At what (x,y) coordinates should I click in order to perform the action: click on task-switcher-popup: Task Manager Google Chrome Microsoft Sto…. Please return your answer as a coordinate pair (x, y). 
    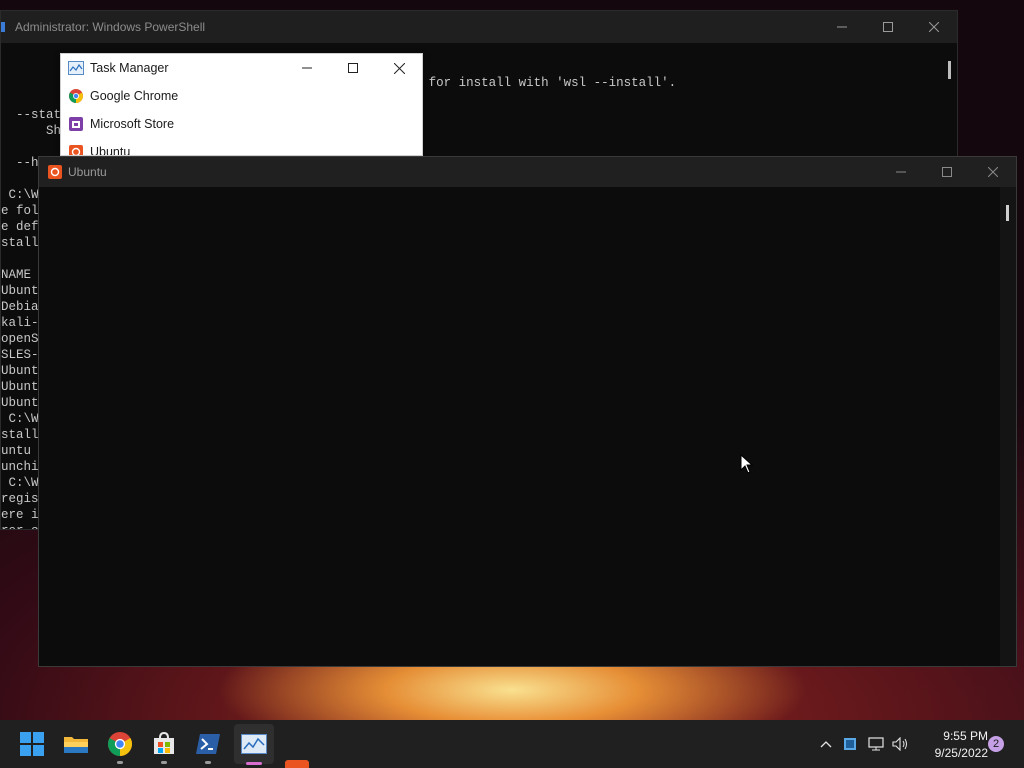
    Looking at the image, I should click on (241, 104).